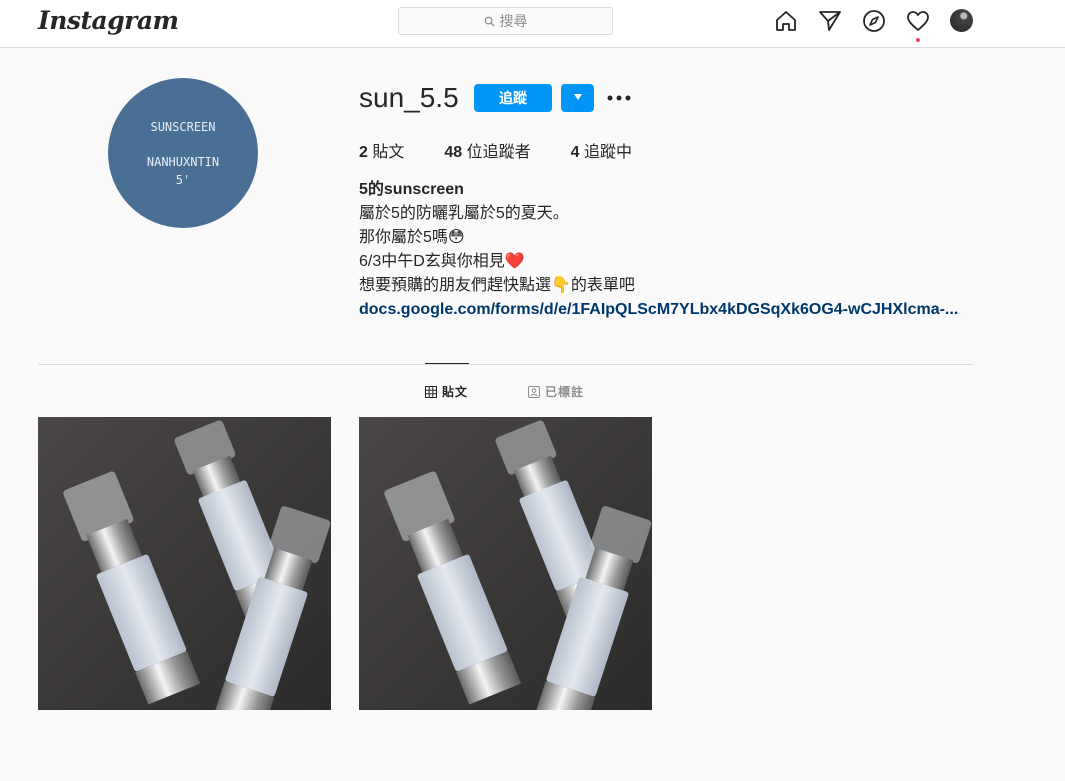 The height and width of the screenshot is (781, 1065). What do you see at coordinates (183, 161) in the screenshot?
I see `avatar-text-line2: NANHUXNTIN` at bounding box center [183, 161].